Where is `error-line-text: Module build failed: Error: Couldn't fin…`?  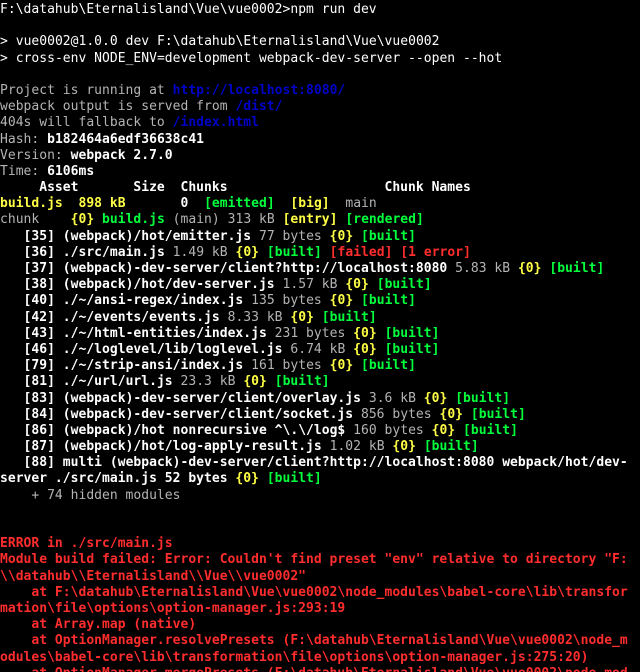
error-line-text: Module build failed: Error: Couldn't fin… is located at coordinates (314, 560).